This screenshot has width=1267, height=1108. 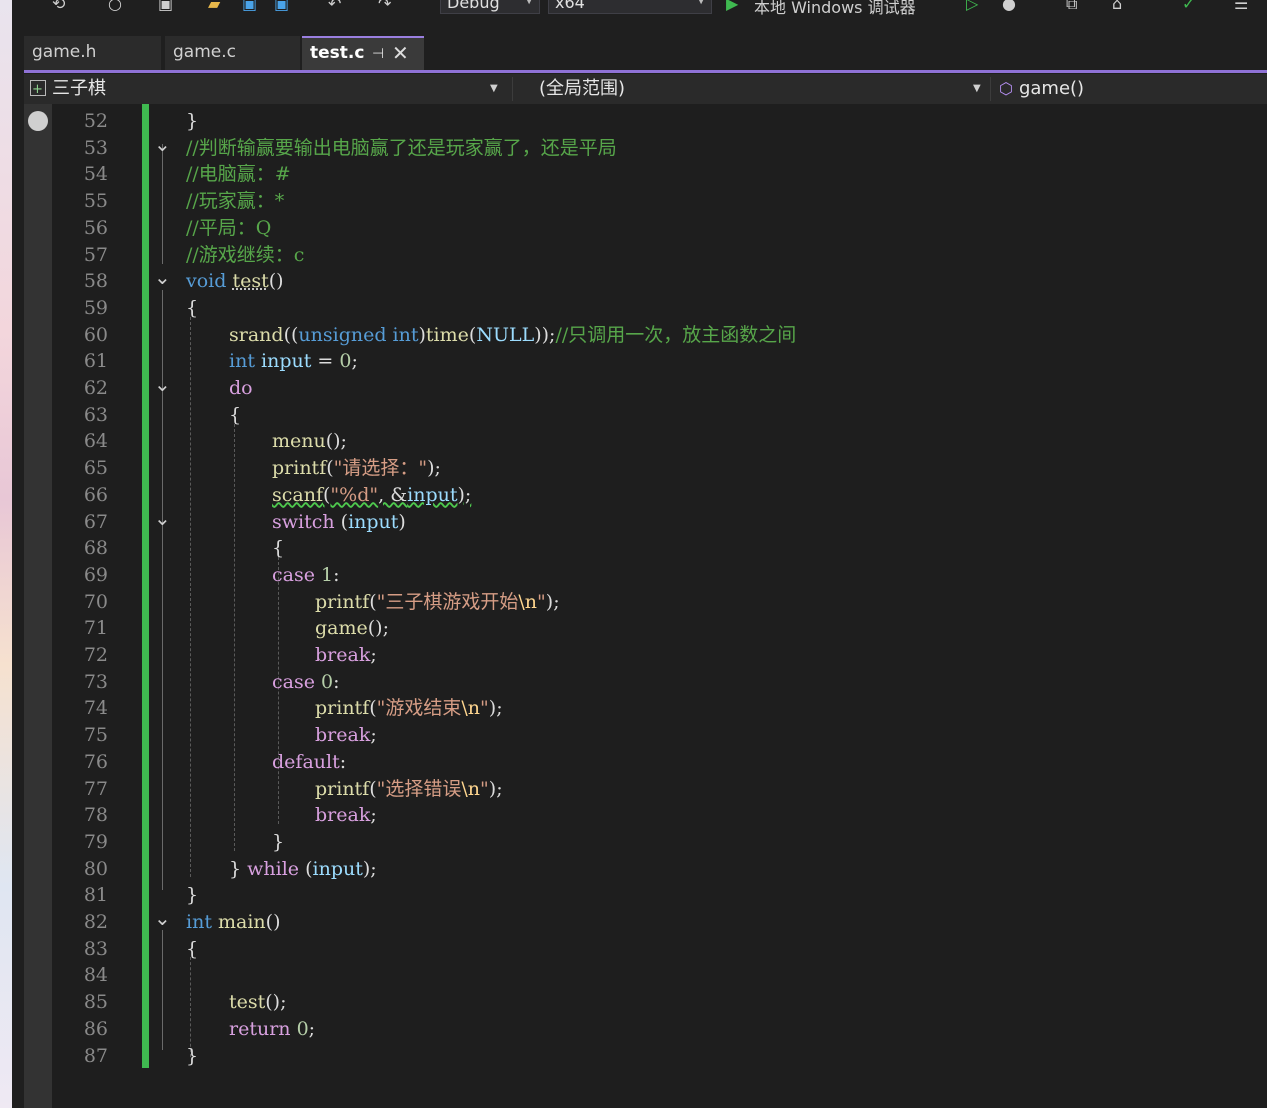 What do you see at coordinates (58, 7) in the screenshot?
I see `back-icon: ⟲` at bounding box center [58, 7].